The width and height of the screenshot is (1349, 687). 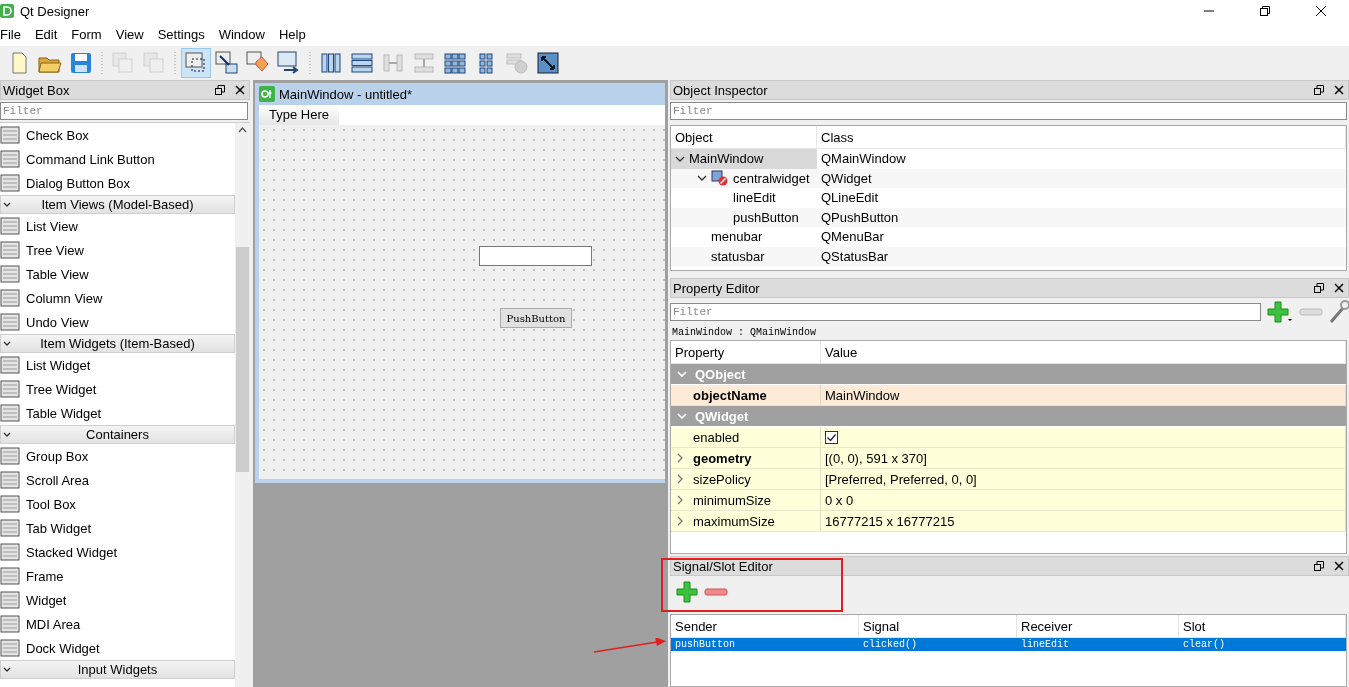 I want to click on column-header: Receiver, so click(x=1098, y=626).